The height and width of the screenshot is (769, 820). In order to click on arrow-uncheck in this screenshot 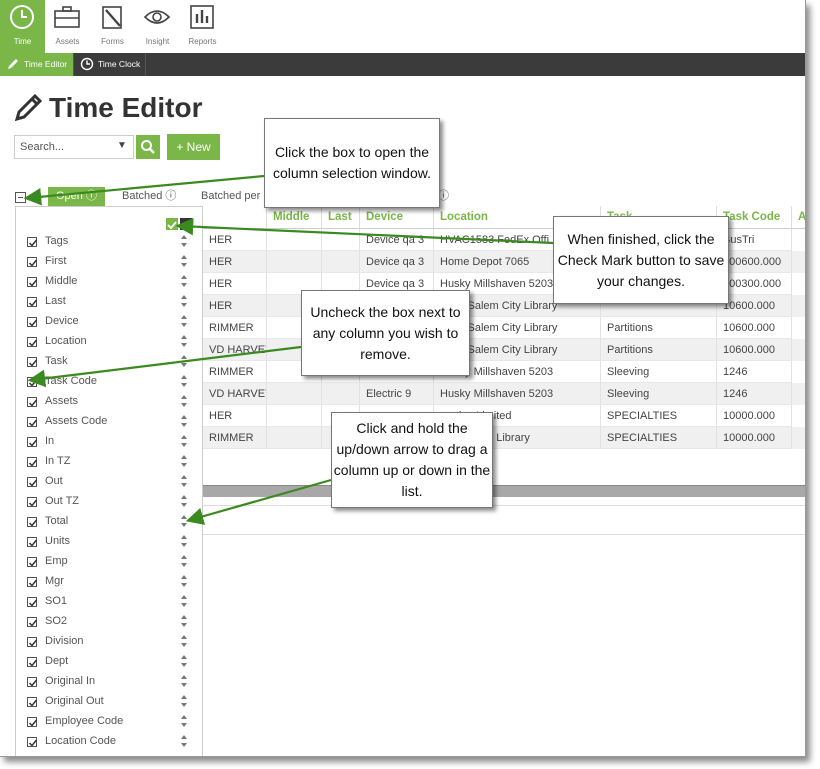, I will do `click(164, 366)`.